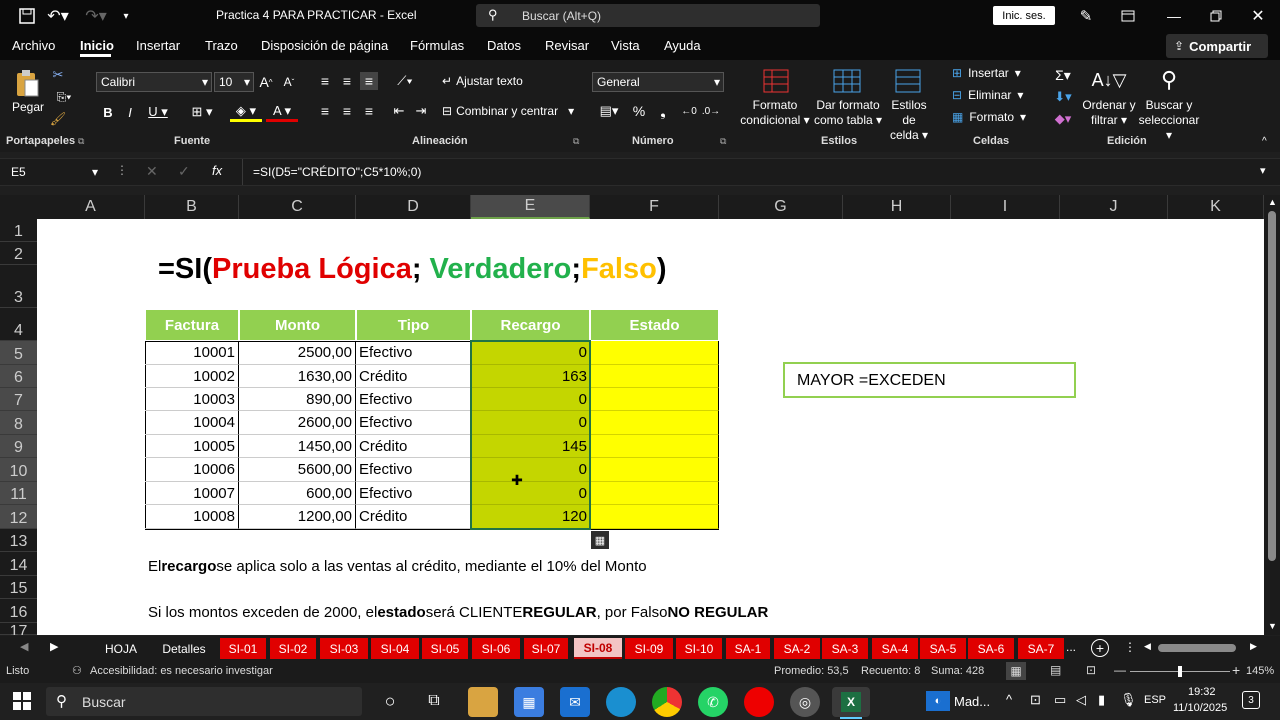  I want to click on redo-icon: ↷▾, so click(96, 16).